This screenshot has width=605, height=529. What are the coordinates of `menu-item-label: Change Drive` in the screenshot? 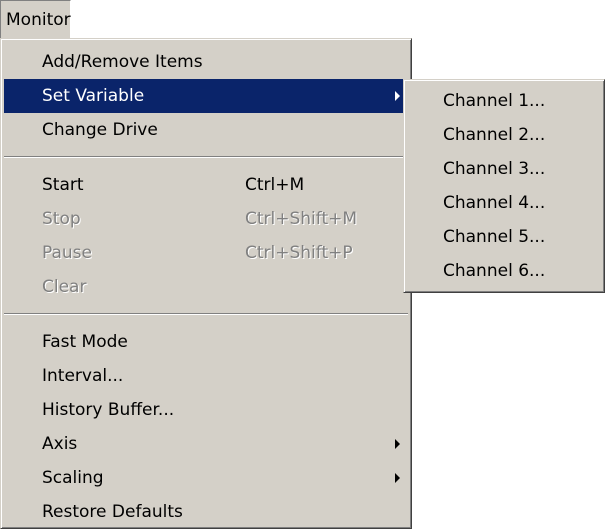 It's located at (100, 130).